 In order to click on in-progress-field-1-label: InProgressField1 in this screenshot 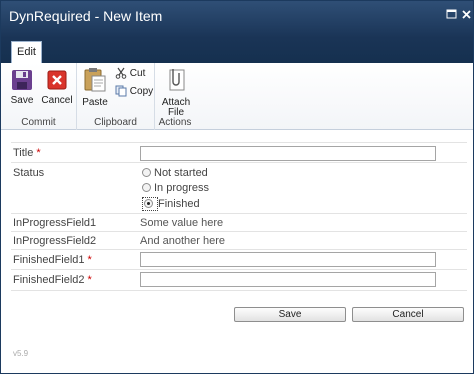, I will do `click(55, 223)`.